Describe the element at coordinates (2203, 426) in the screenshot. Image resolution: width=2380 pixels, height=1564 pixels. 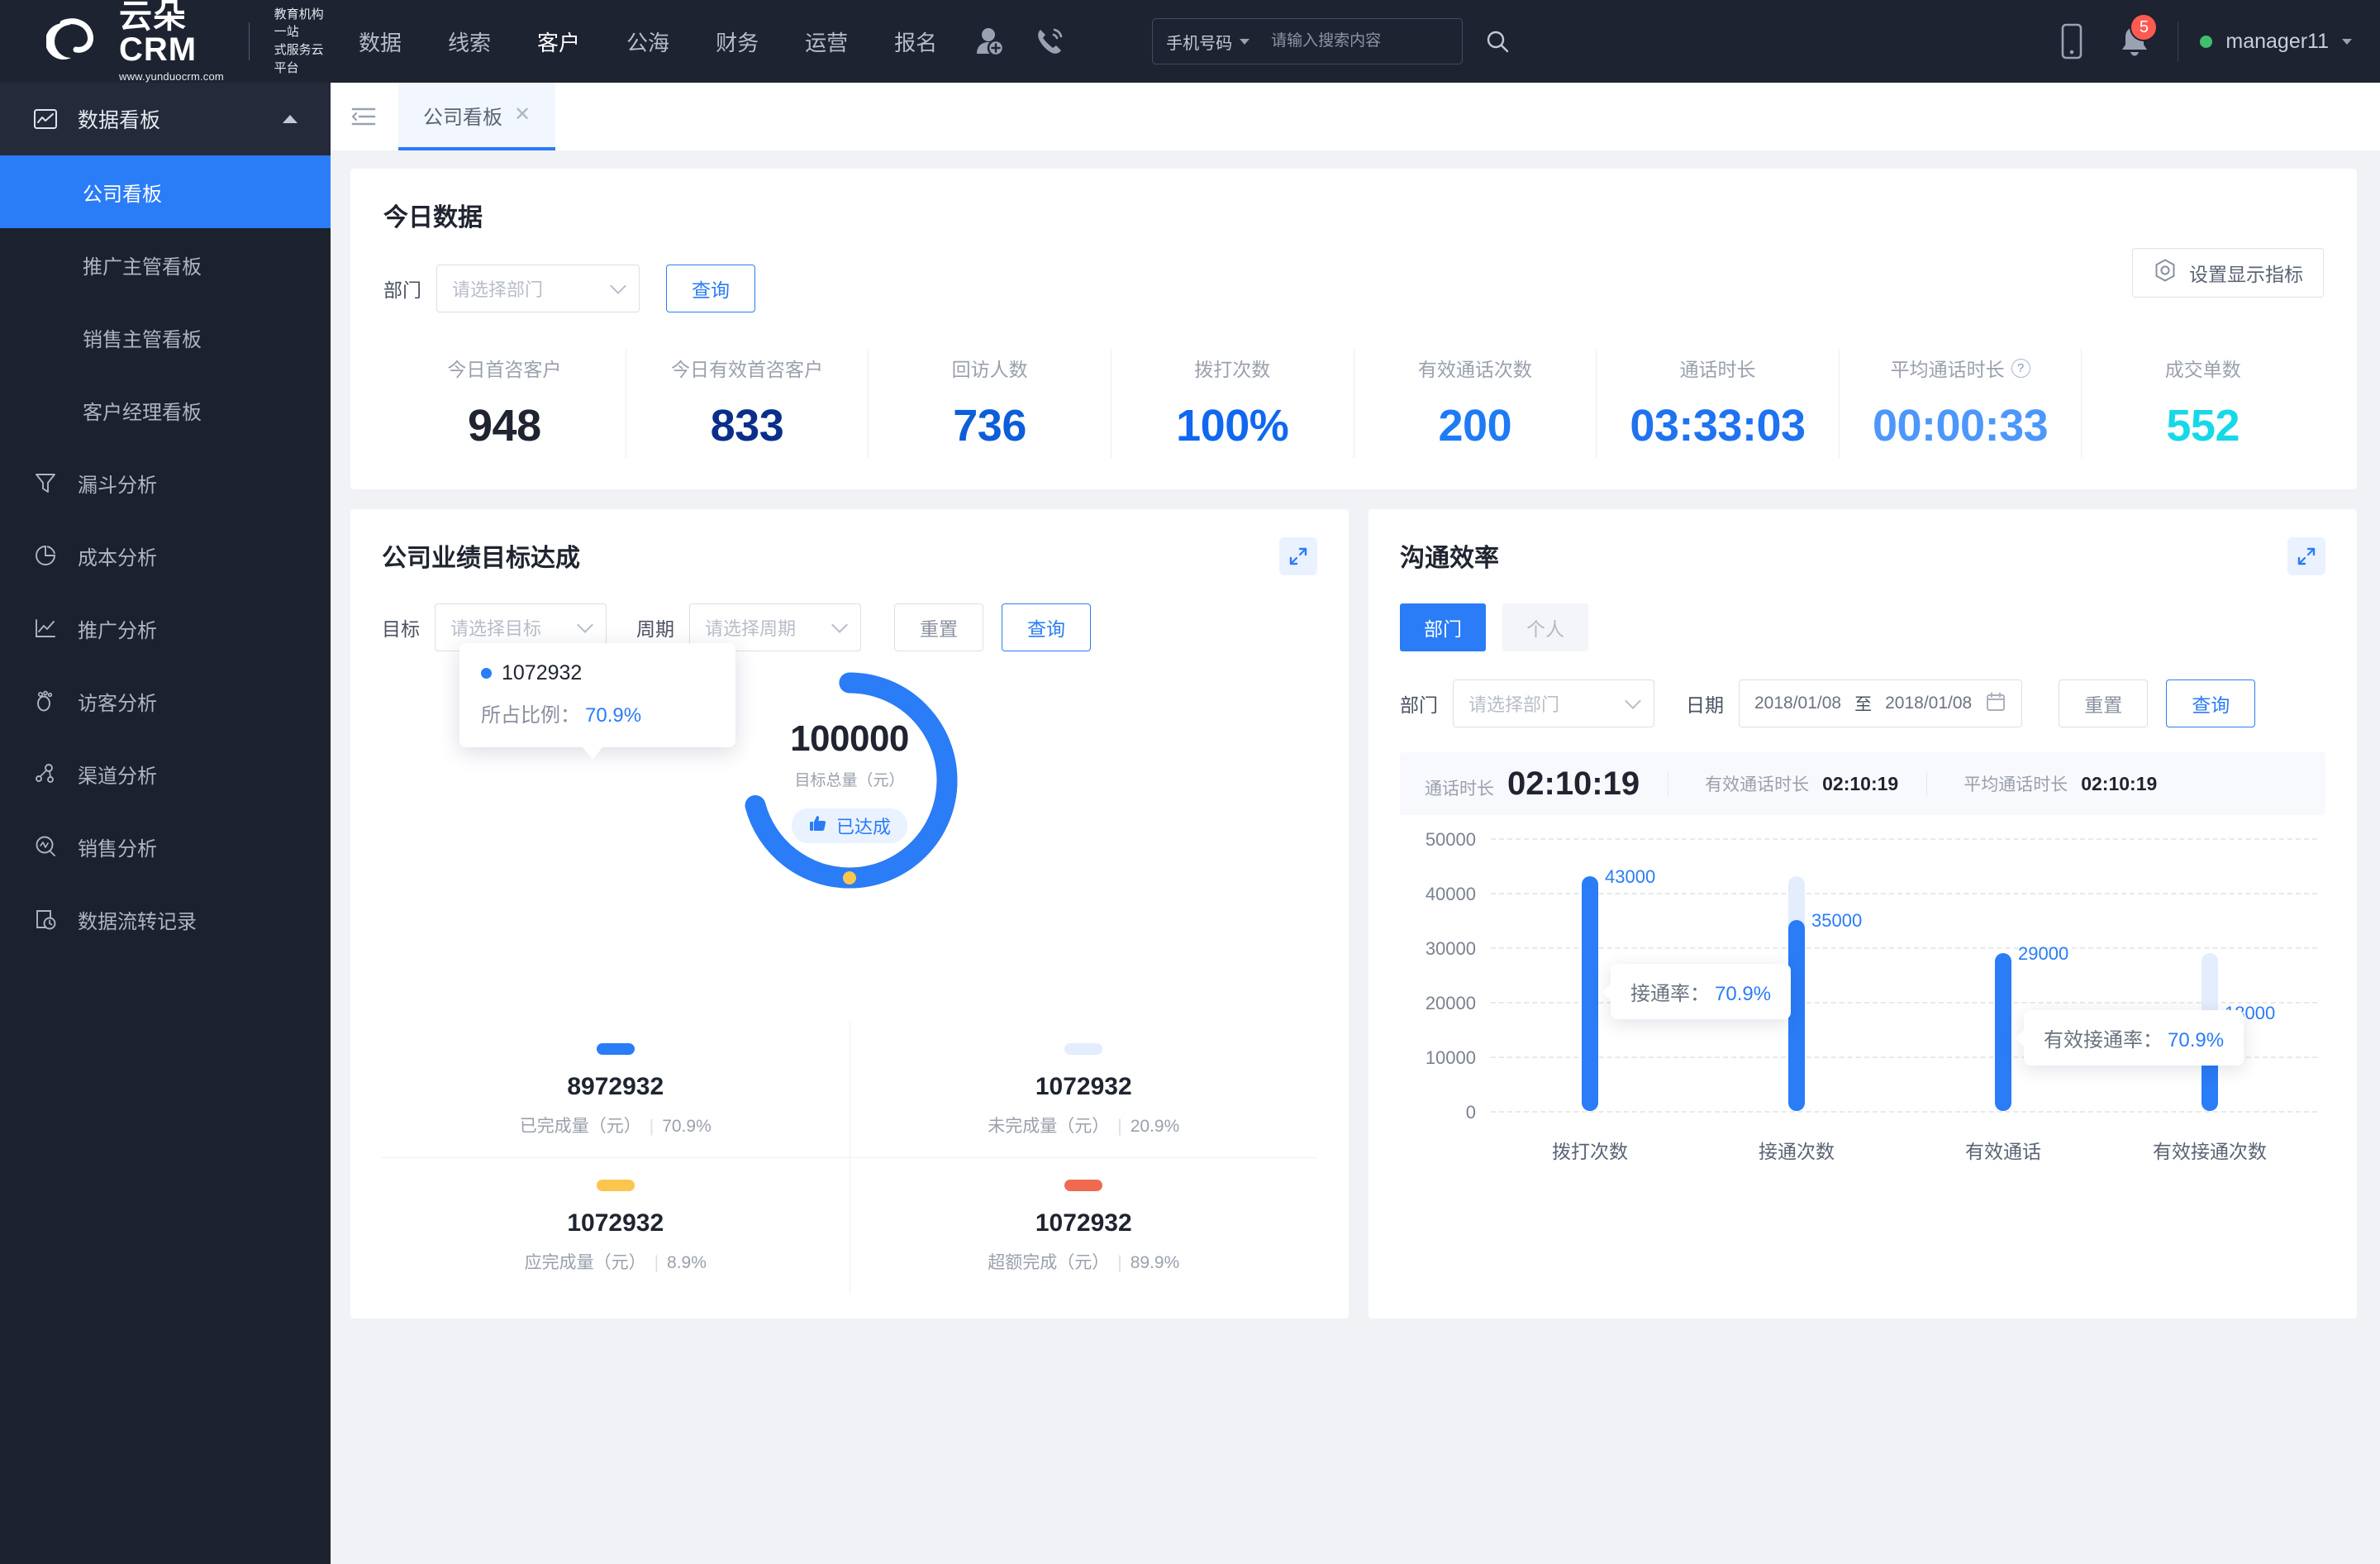
I see `kpi-value: 552` at that location.